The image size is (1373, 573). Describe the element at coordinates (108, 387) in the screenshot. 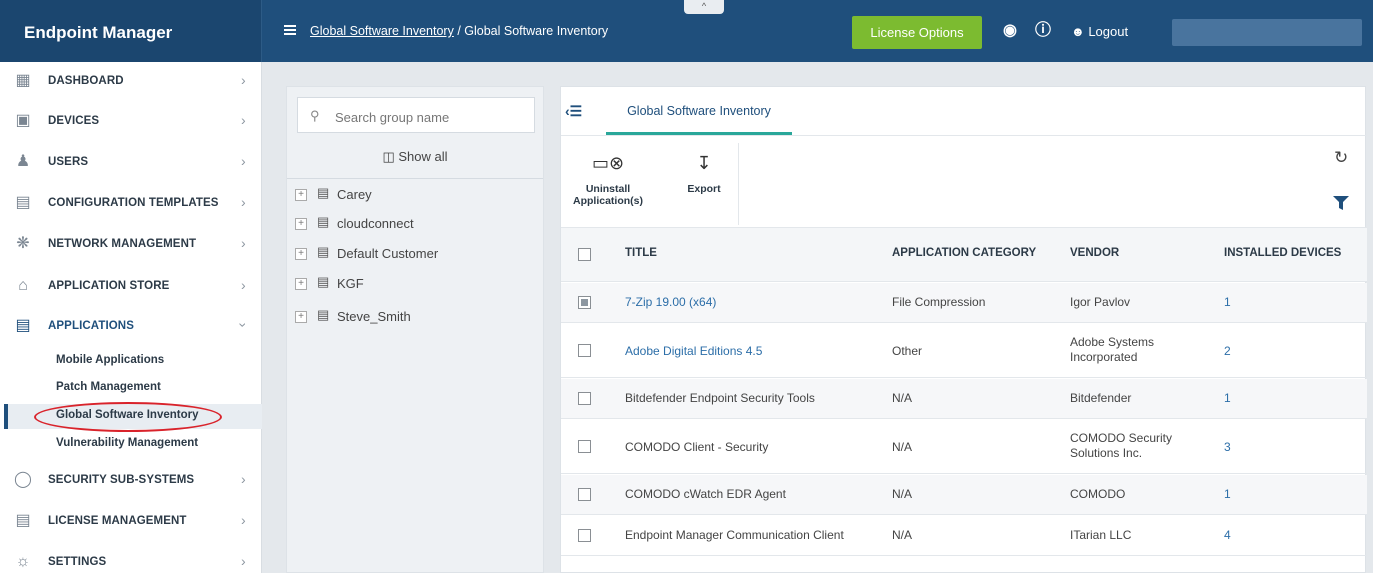

I see `sub-item-patch-management: Patch Management` at that location.